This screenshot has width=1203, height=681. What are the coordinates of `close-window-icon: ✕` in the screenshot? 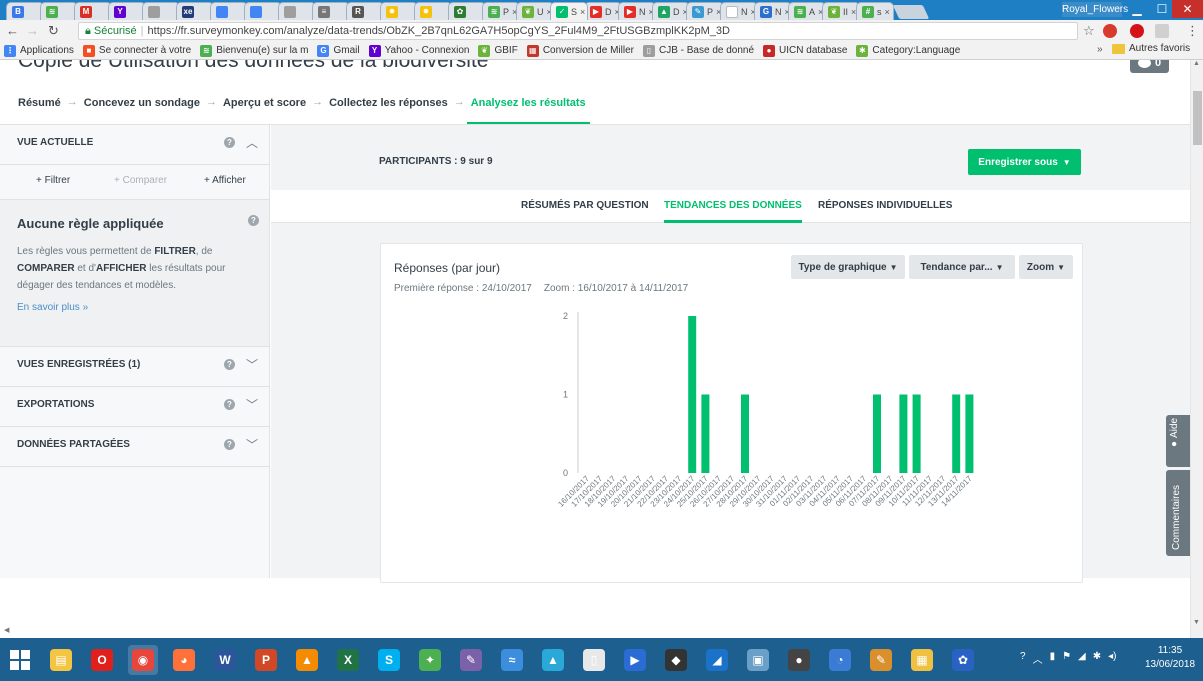 It's located at (1187, 9).